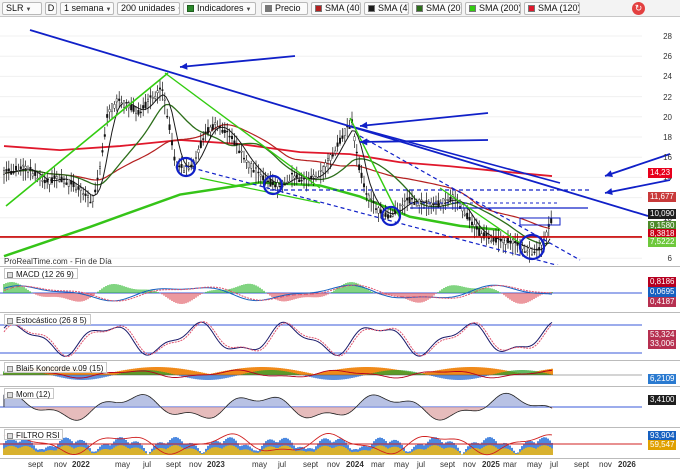 The height and width of the screenshot is (470, 680). Describe the element at coordinates (284, 8) in the screenshot. I see `legend-item: Precio` at that location.